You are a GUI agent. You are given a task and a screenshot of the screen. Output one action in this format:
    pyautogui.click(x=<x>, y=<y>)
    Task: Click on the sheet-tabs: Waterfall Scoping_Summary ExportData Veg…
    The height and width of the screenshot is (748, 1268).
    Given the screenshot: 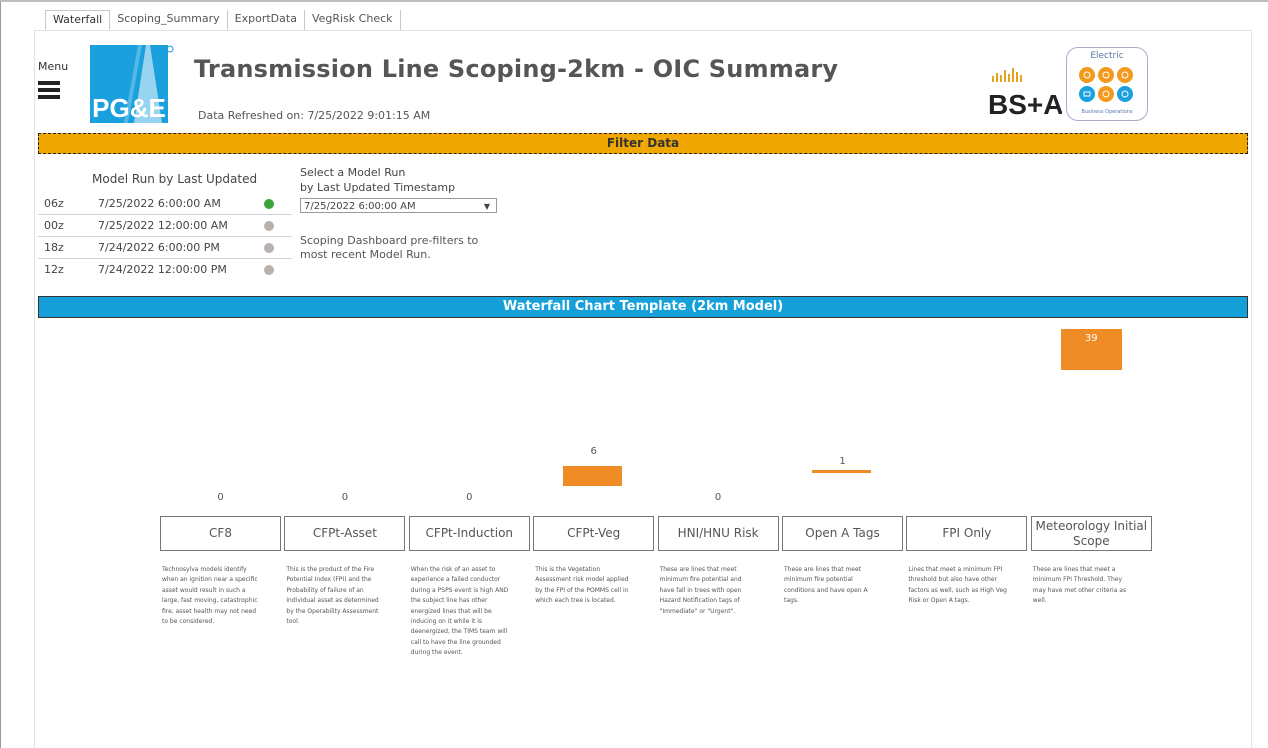 What is the action you would take?
    pyautogui.click(x=223, y=20)
    